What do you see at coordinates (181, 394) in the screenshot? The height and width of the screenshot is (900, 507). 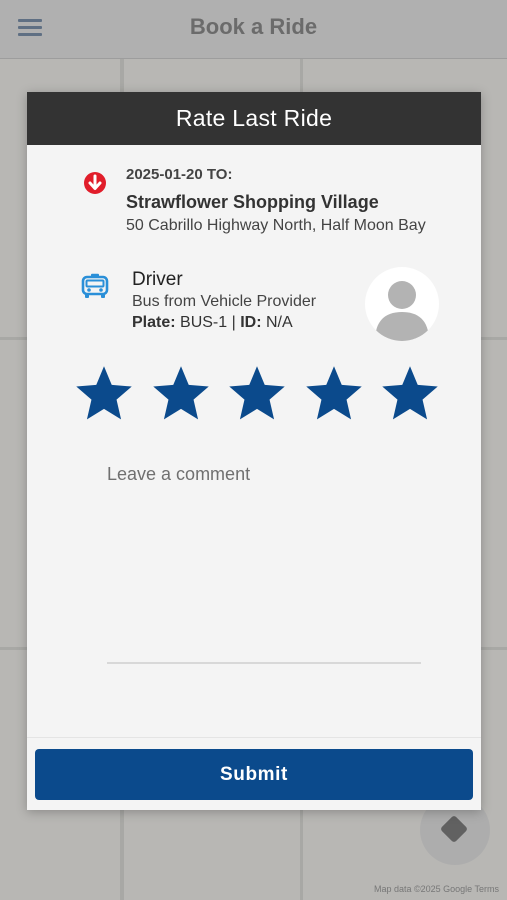 I see `star-2-icon` at bounding box center [181, 394].